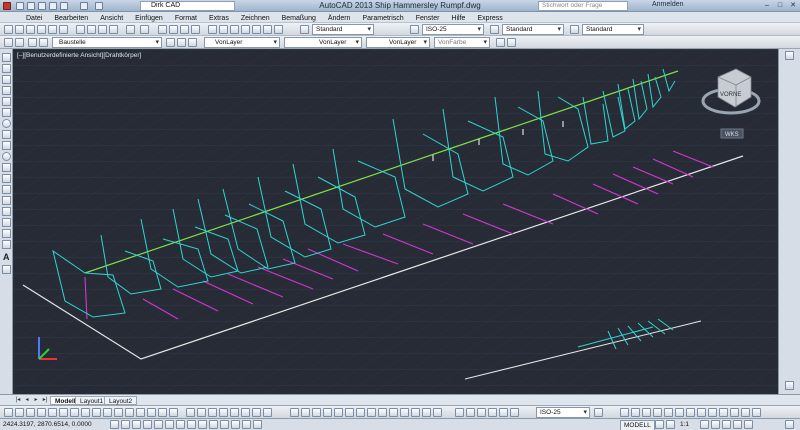 This screenshot has height=430, width=800. Describe the element at coordinates (223, 29) in the screenshot. I see `design-center-icon` at that location.